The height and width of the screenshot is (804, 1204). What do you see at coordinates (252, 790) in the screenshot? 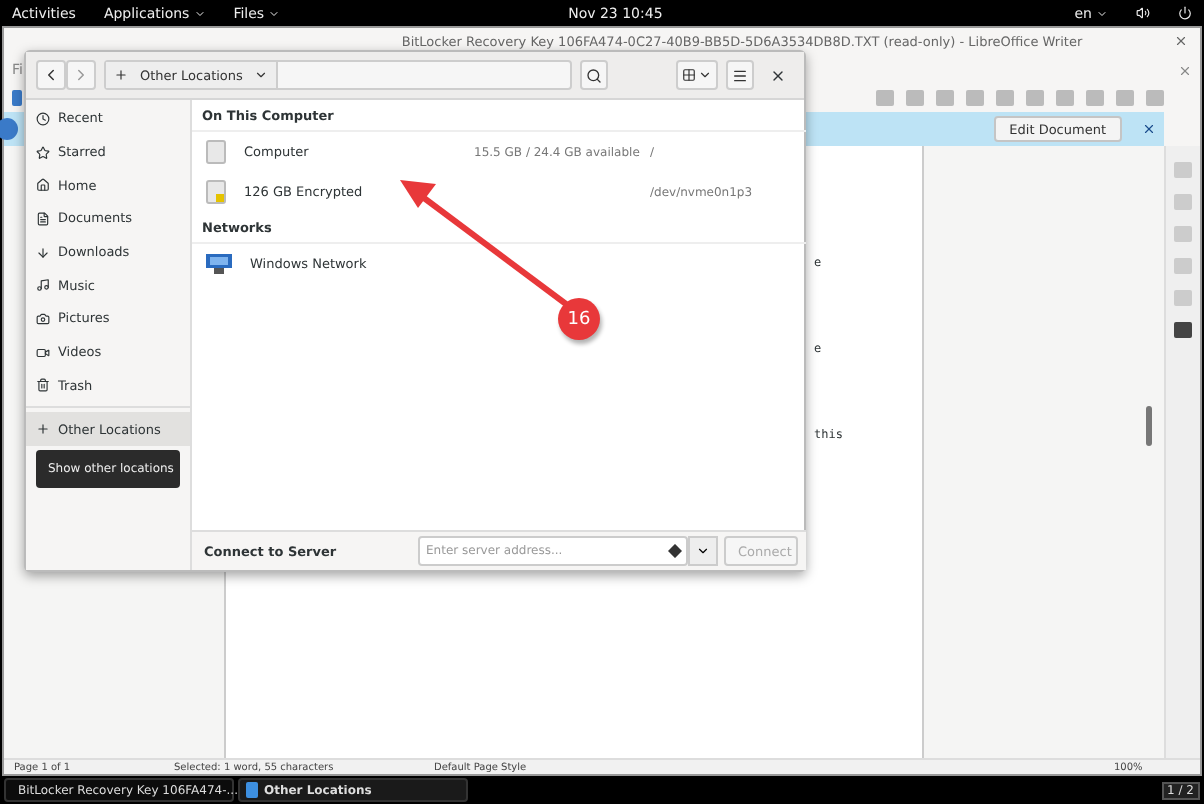
I see `app-icon` at bounding box center [252, 790].